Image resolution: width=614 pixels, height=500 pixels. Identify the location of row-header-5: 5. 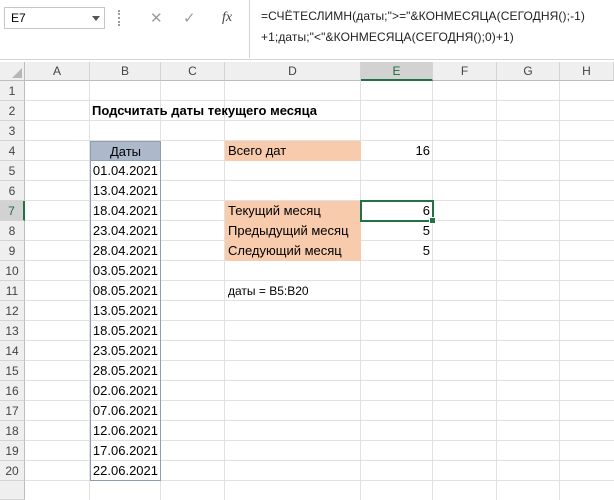
(12, 171).